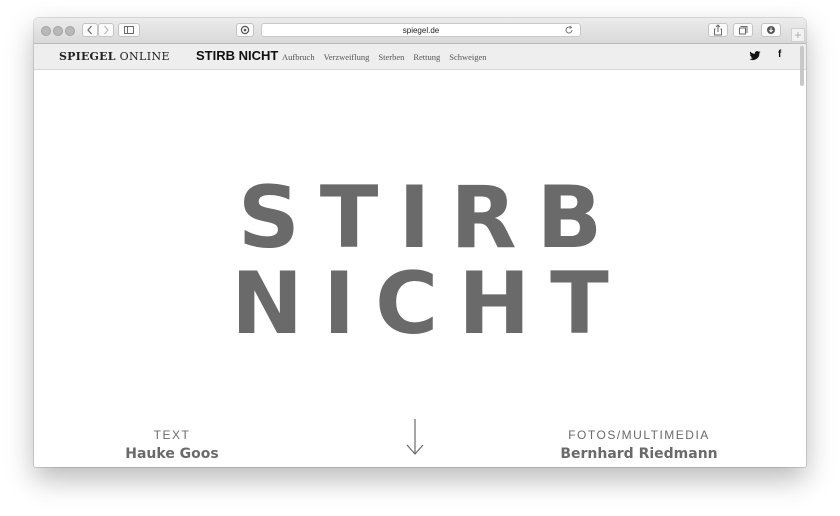  I want to click on downloads-button, so click(771, 30).